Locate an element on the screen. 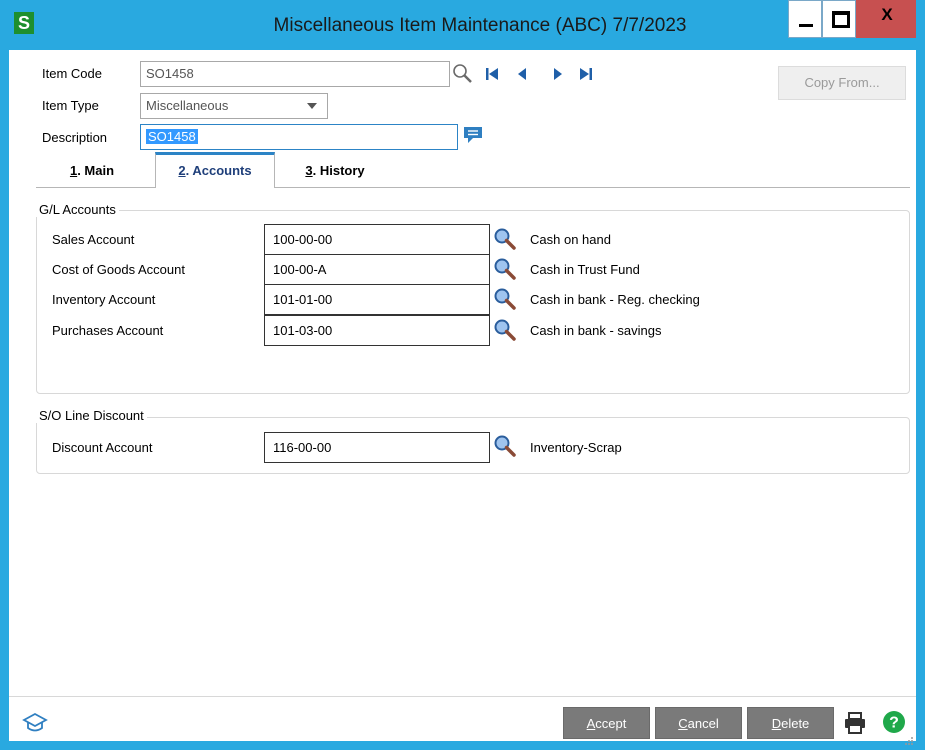  cancel-button: Cancel is located at coordinates (698, 723).